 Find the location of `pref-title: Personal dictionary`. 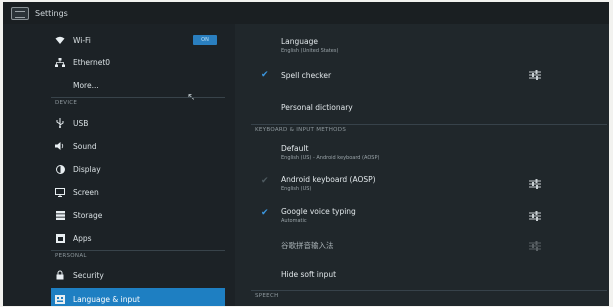

pref-title: Personal dictionary is located at coordinates (317, 107).